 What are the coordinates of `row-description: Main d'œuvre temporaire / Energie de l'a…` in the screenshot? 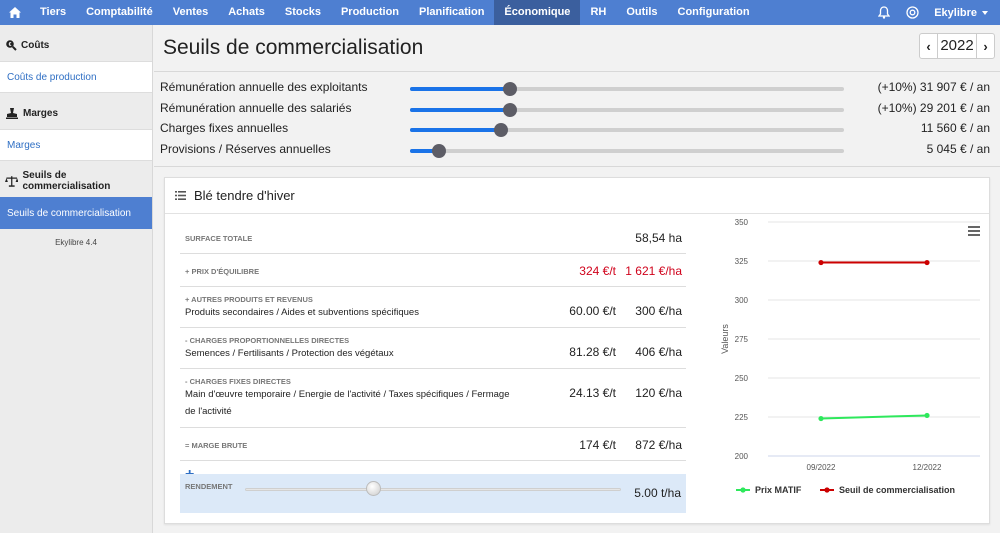 It's located at (347, 403).